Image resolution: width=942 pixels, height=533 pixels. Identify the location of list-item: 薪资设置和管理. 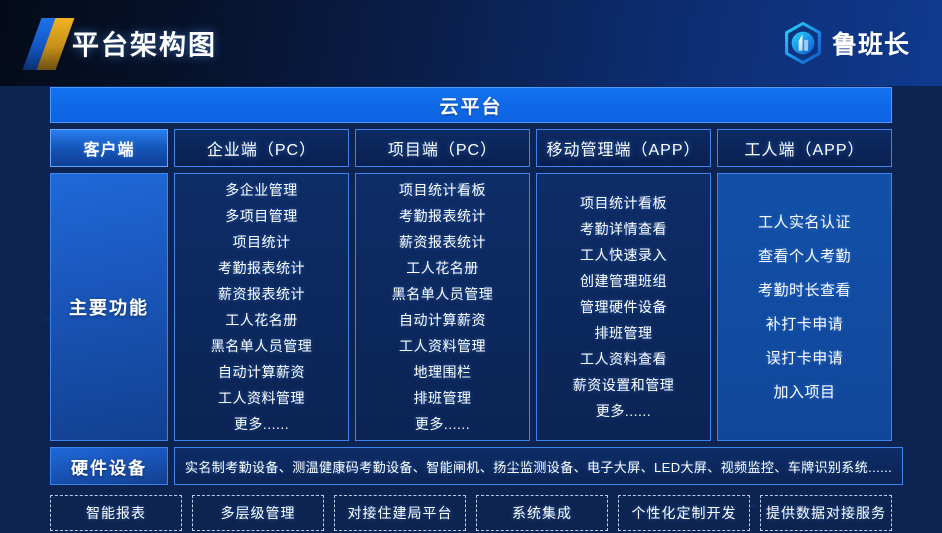
(624, 385).